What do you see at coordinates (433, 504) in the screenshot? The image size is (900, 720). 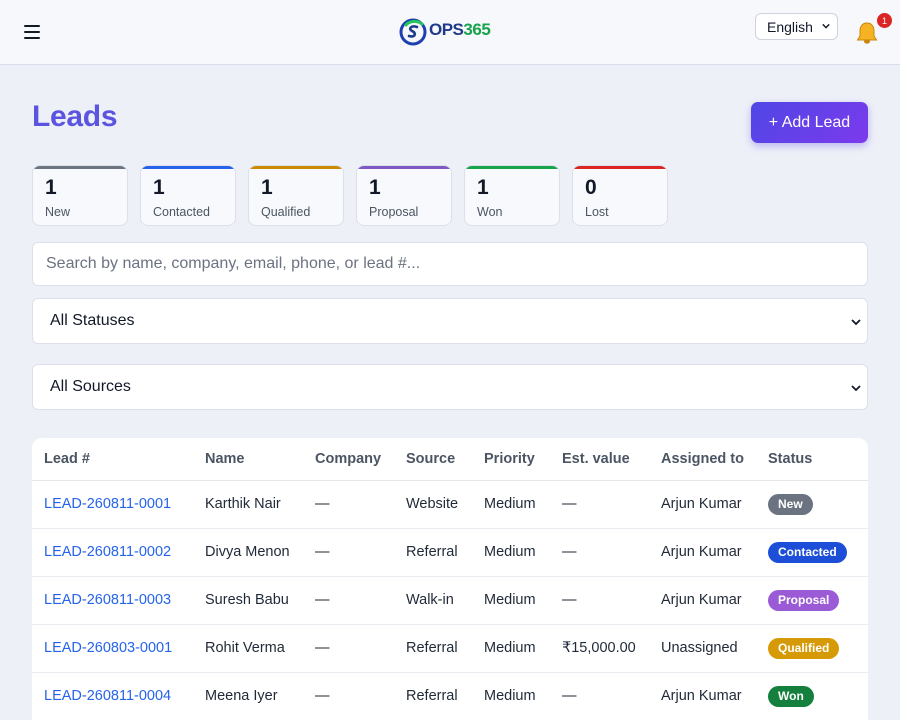 I see `lead-source: Website` at bounding box center [433, 504].